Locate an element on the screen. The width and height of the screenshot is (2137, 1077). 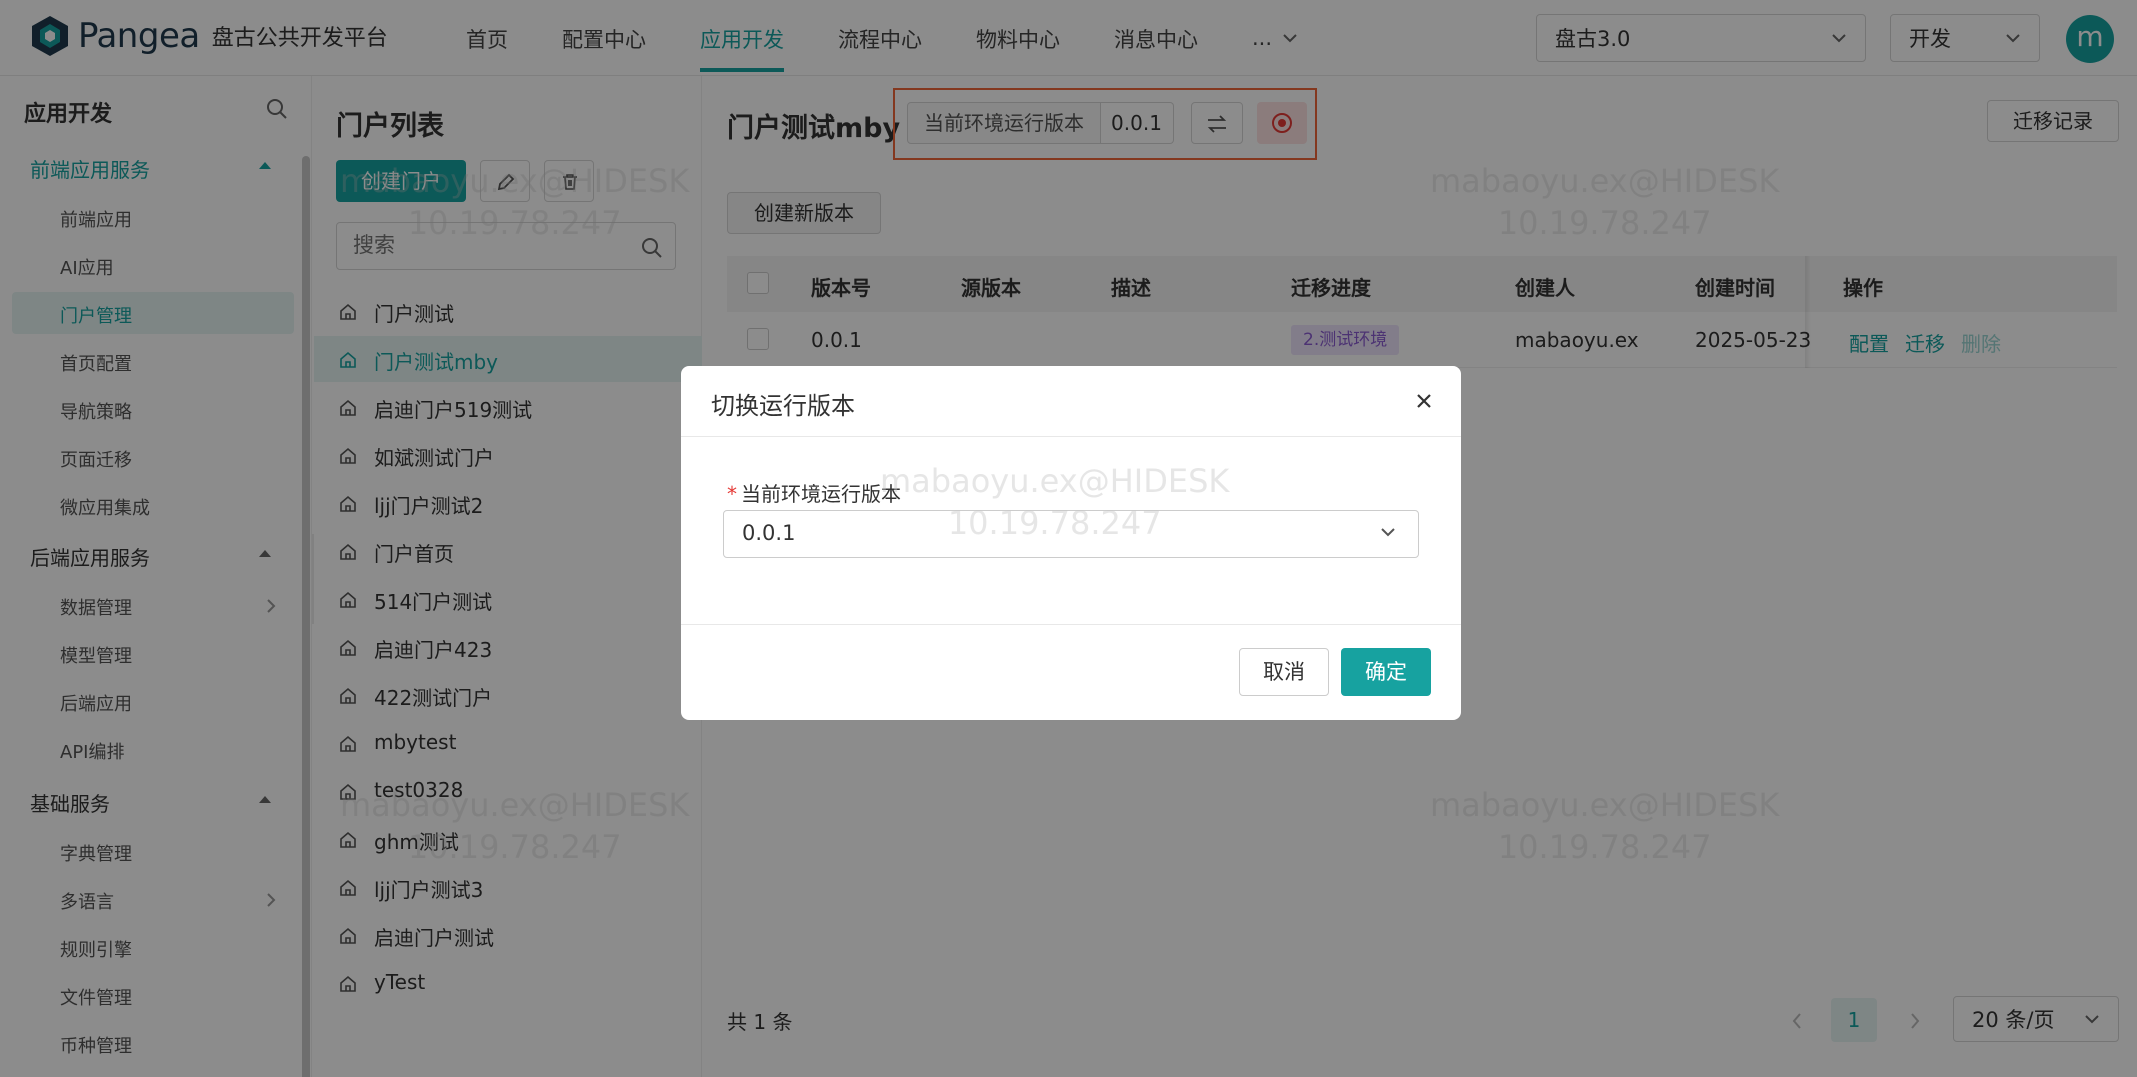
version-select-value: 0.0.1 is located at coordinates (769, 533).